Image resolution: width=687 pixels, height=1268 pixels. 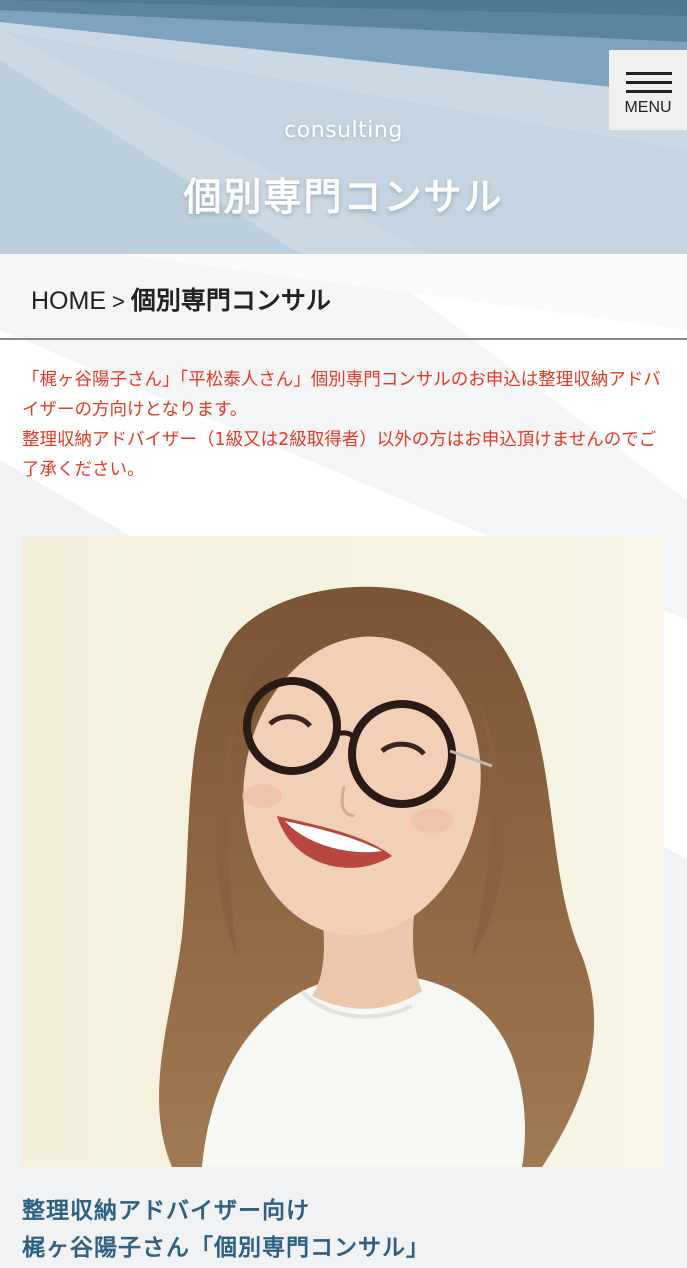 I want to click on breadcrumb-home-link: HOME, so click(x=68, y=301).